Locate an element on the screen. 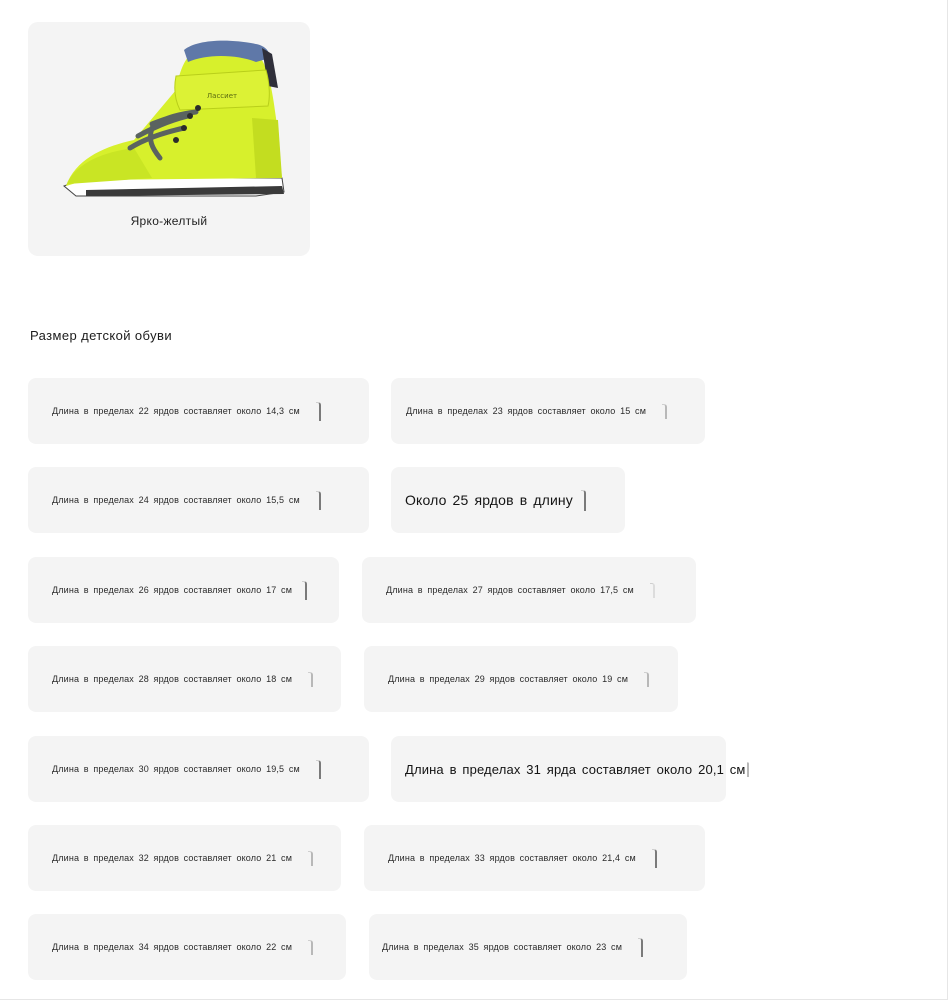 Image resolution: width=948 pixels, height=1000 pixels. color-option-label: Ярко-желтый is located at coordinates (169, 221).